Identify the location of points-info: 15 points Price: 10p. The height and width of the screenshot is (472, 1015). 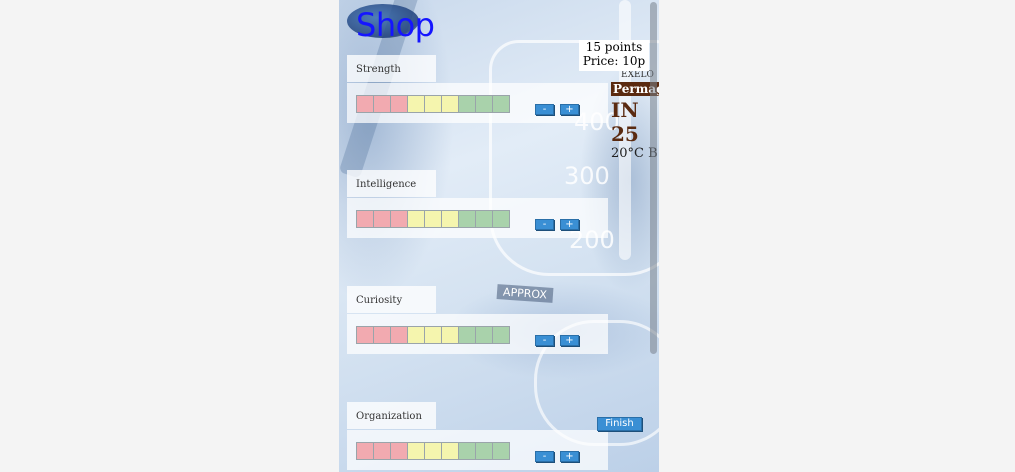
(614, 55).